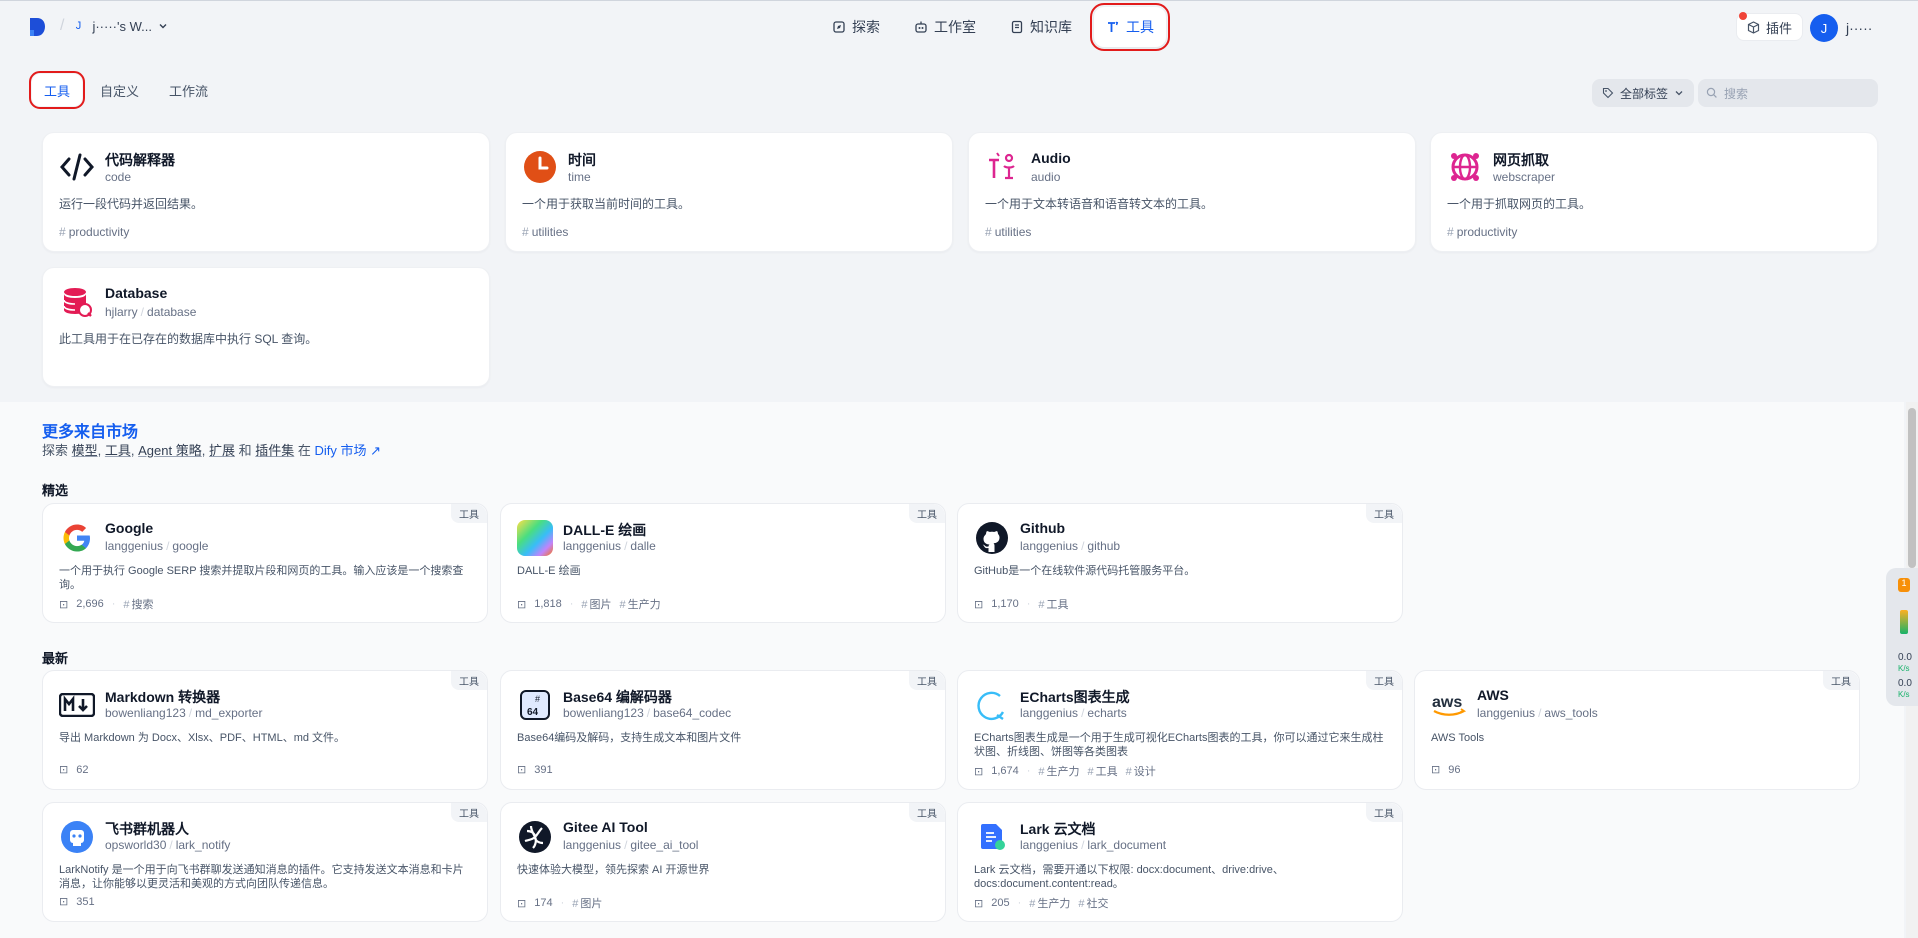  Describe the element at coordinates (77, 705) in the screenshot. I see `markdown-icon` at that location.